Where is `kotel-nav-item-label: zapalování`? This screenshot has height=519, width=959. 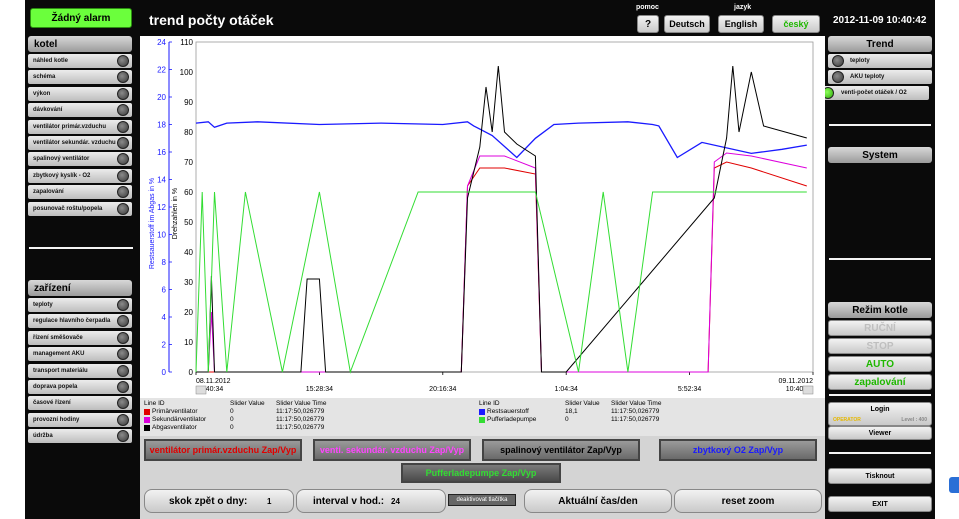 kotel-nav-item-label: zapalování is located at coordinates (48, 192).